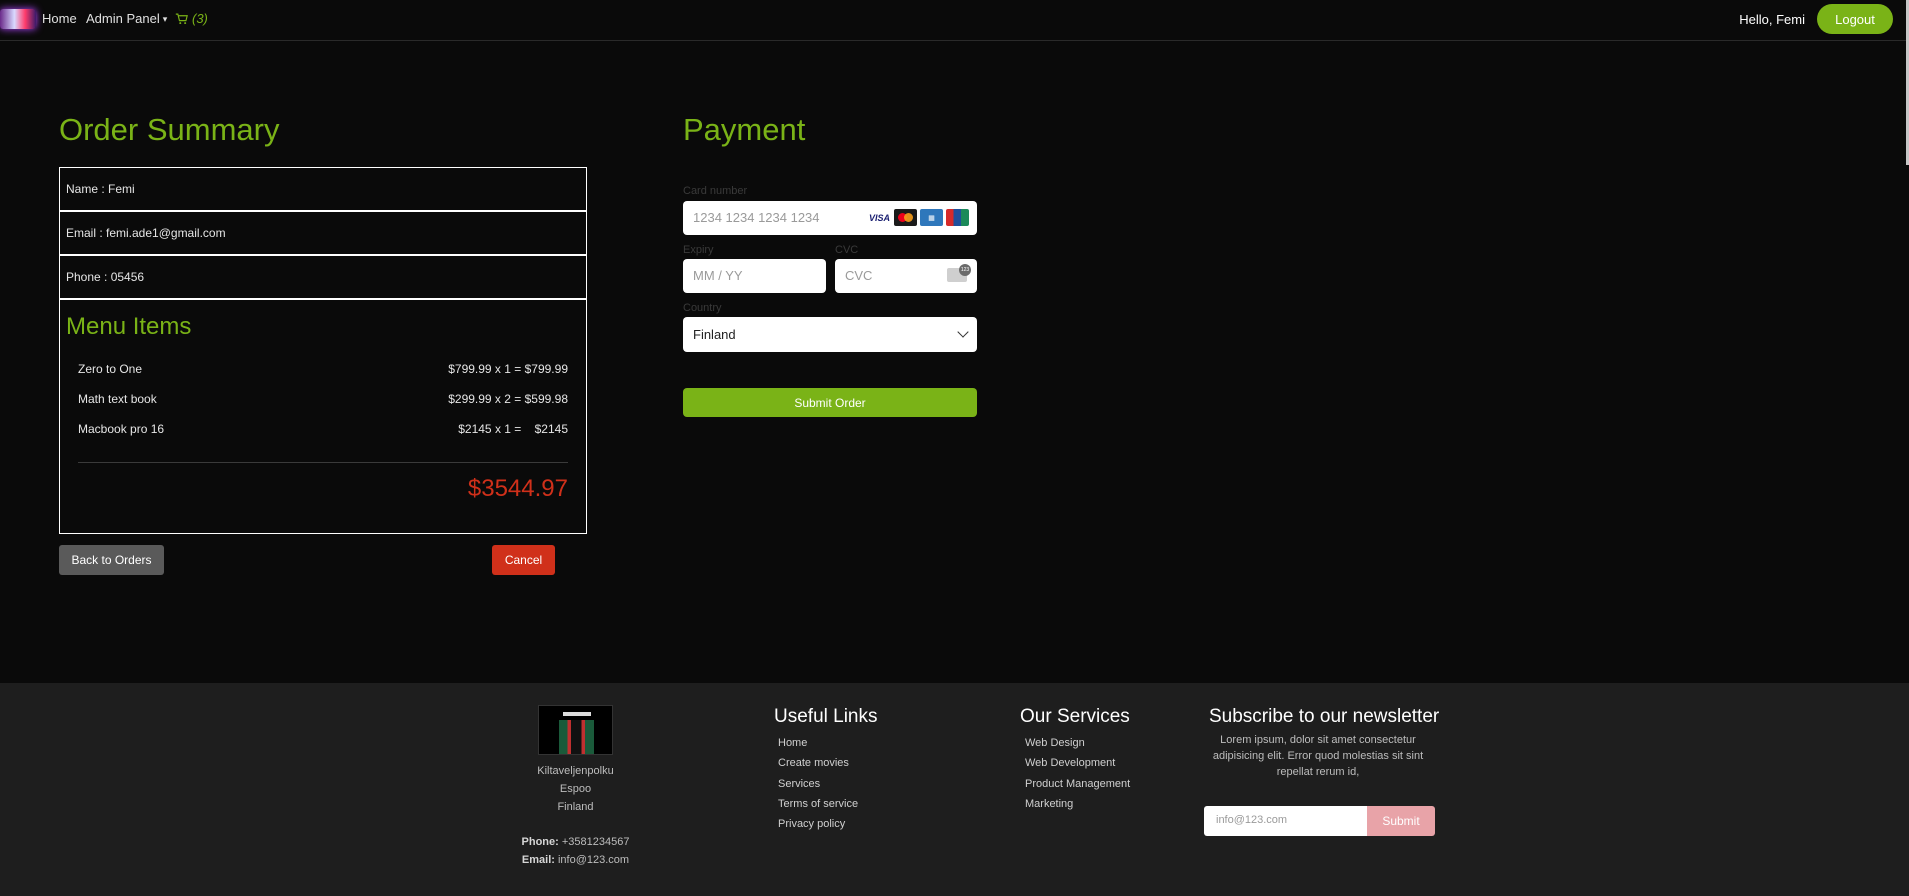 This screenshot has height=896, width=1909. I want to click on chevron-down-icon, so click(963, 332).